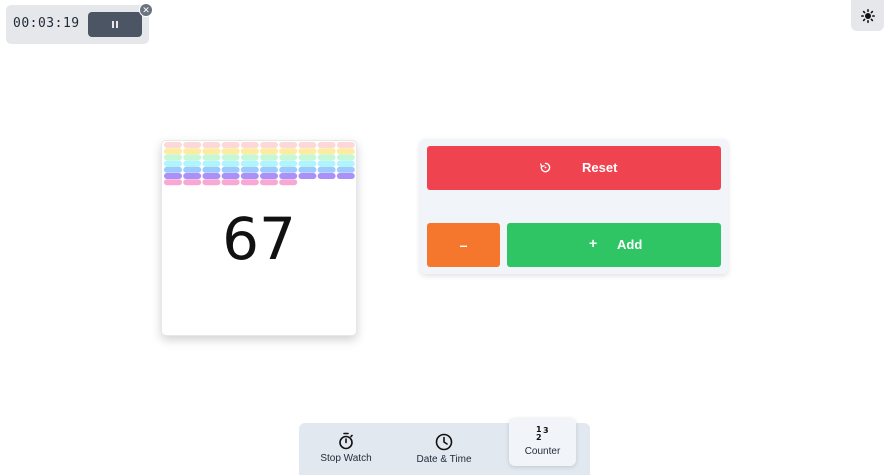 Image resolution: width=888 pixels, height=475 pixels. What do you see at coordinates (546, 430) in the screenshot?
I see `svg-text: 3` at bounding box center [546, 430].